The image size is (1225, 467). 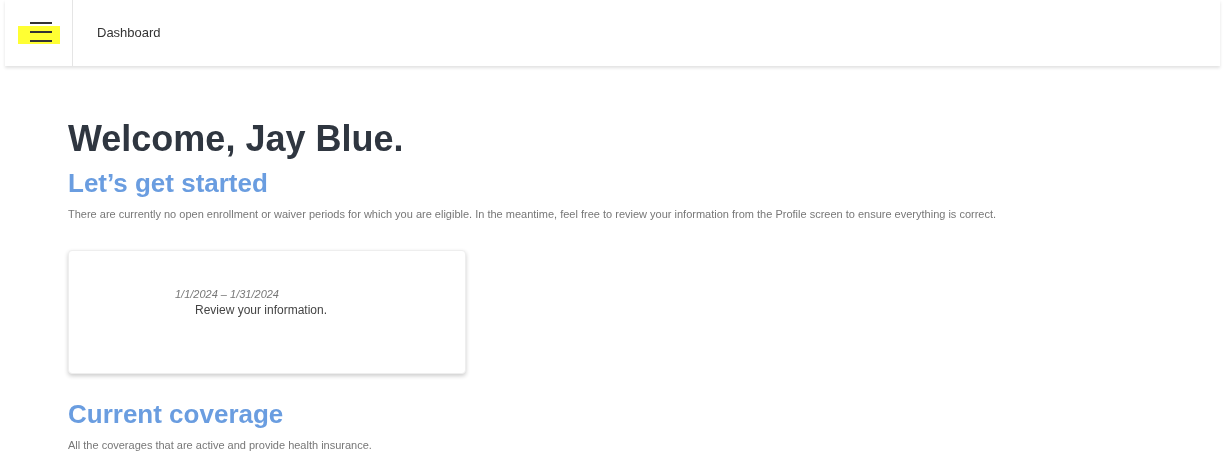 I want to click on card-text: Review your information., so click(x=262, y=310).